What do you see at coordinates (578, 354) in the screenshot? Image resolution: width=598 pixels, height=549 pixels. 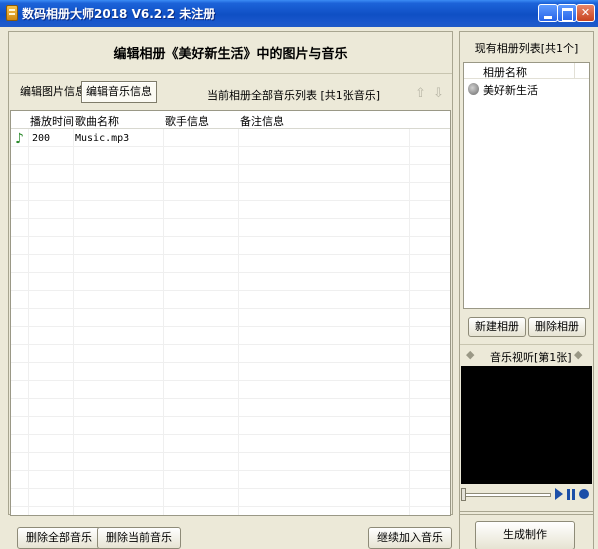 I see `next-icon: ◆` at bounding box center [578, 354].